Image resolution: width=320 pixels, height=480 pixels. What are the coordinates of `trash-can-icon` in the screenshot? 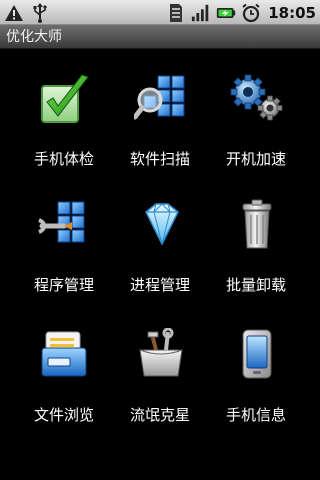 It's located at (257, 225).